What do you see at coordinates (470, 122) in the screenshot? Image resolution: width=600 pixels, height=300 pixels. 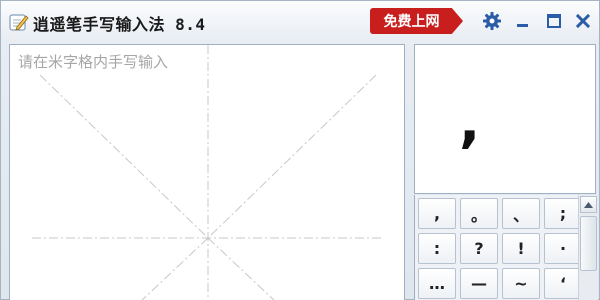 I see `preview-character: ,` at bounding box center [470, 122].